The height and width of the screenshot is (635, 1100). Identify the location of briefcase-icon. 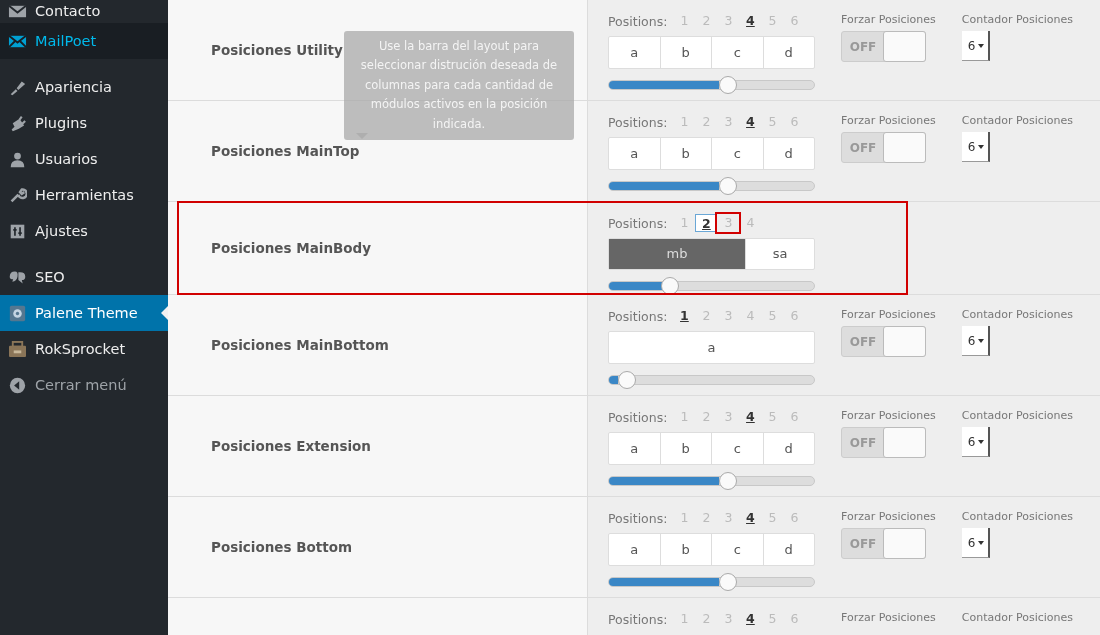
(17, 349).